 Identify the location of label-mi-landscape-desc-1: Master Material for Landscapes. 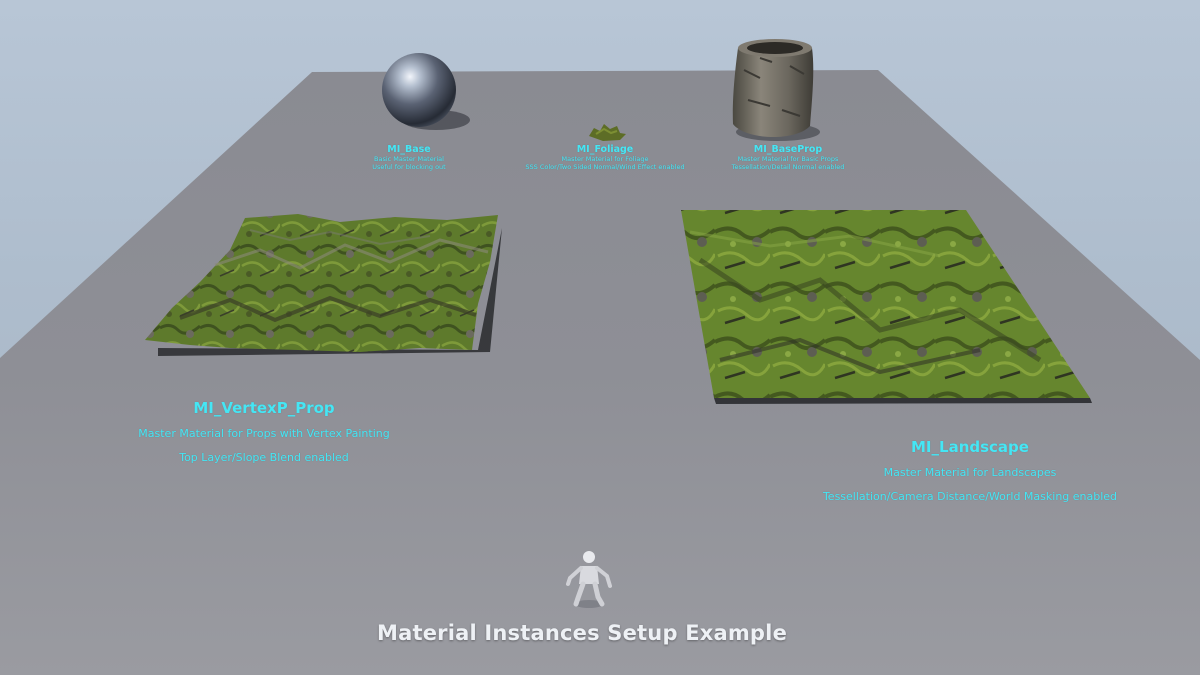
(970, 472).